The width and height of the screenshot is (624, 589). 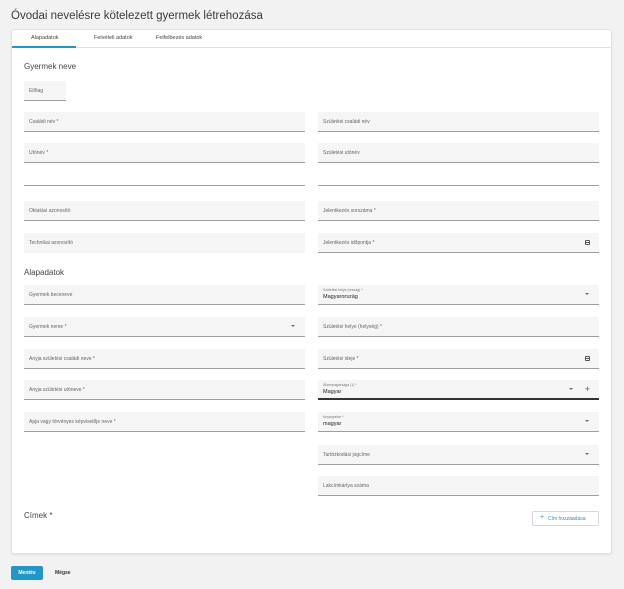 I want to click on torvenyes-kepviselo-field: Apja vagy törvényes képviselője neve *, so click(x=164, y=422).